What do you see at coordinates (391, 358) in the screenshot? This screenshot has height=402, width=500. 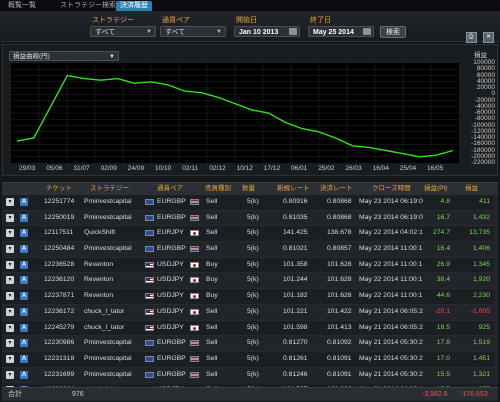 I see `close-time-cell: May 21 2014 05:30:2` at bounding box center [391, 358].